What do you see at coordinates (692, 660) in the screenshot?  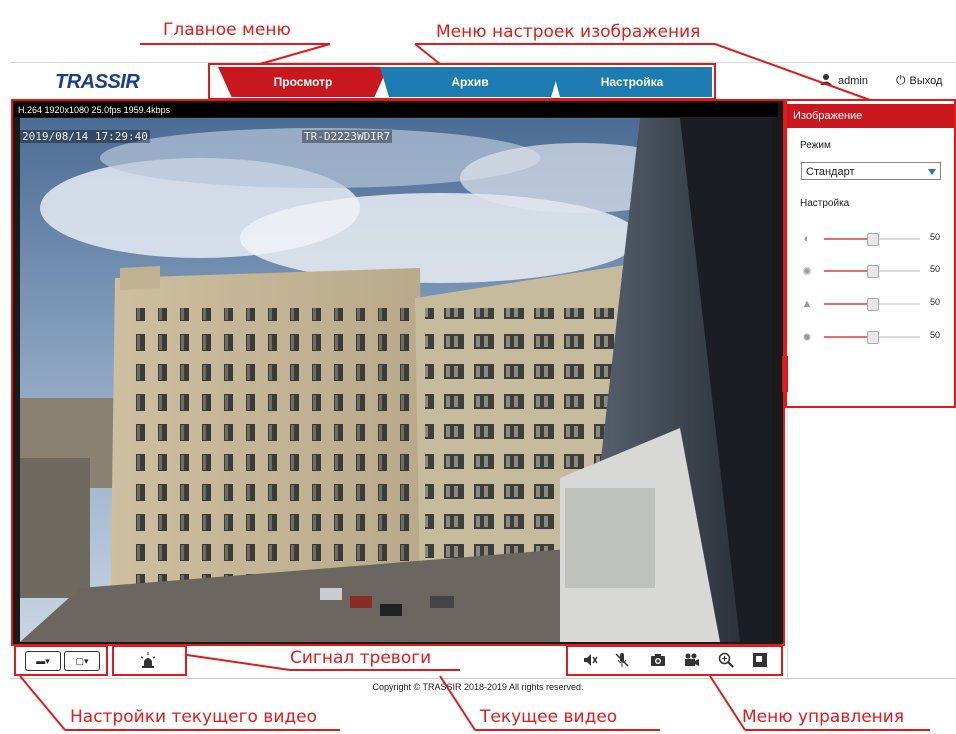 I see `record-icon` at bounding box center [692, 660].